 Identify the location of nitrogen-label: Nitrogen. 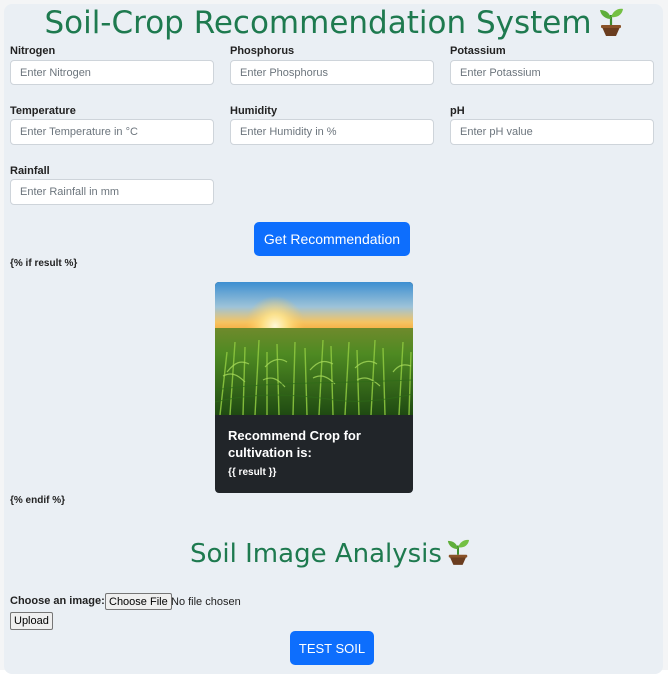
(33, 51).